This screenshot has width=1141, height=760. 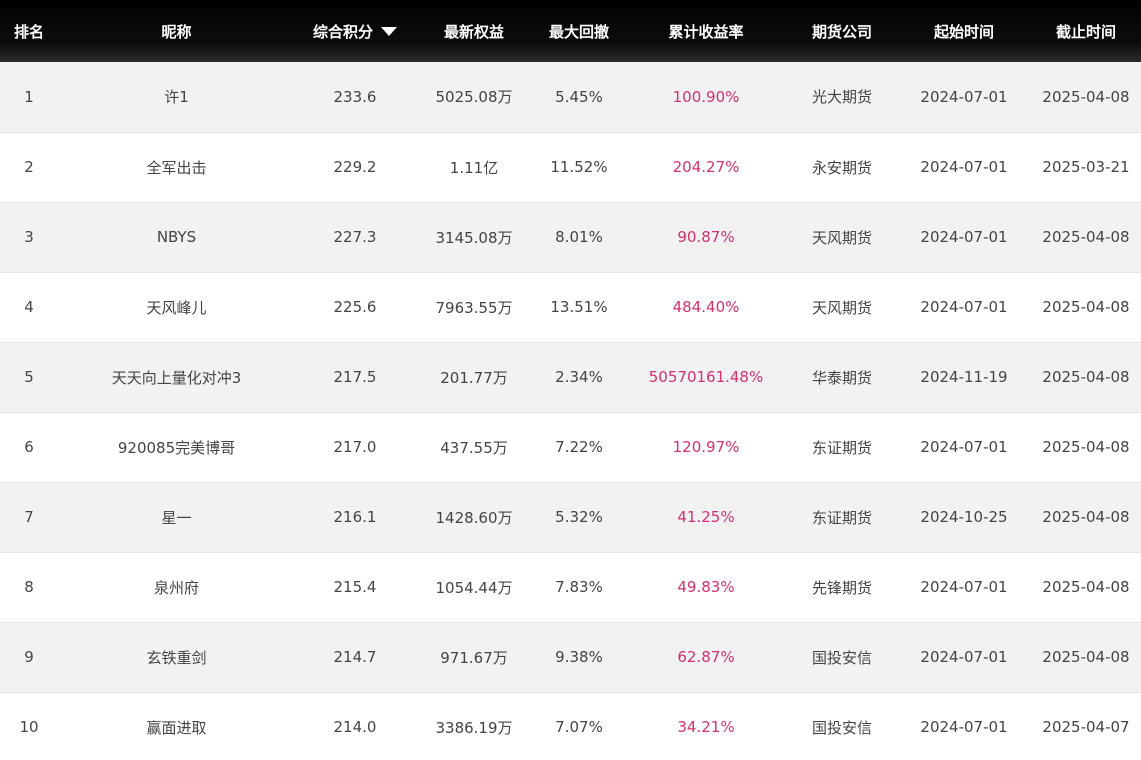 I want to click on cell-drawdown: 5.45%, so click(x=579, y=97).